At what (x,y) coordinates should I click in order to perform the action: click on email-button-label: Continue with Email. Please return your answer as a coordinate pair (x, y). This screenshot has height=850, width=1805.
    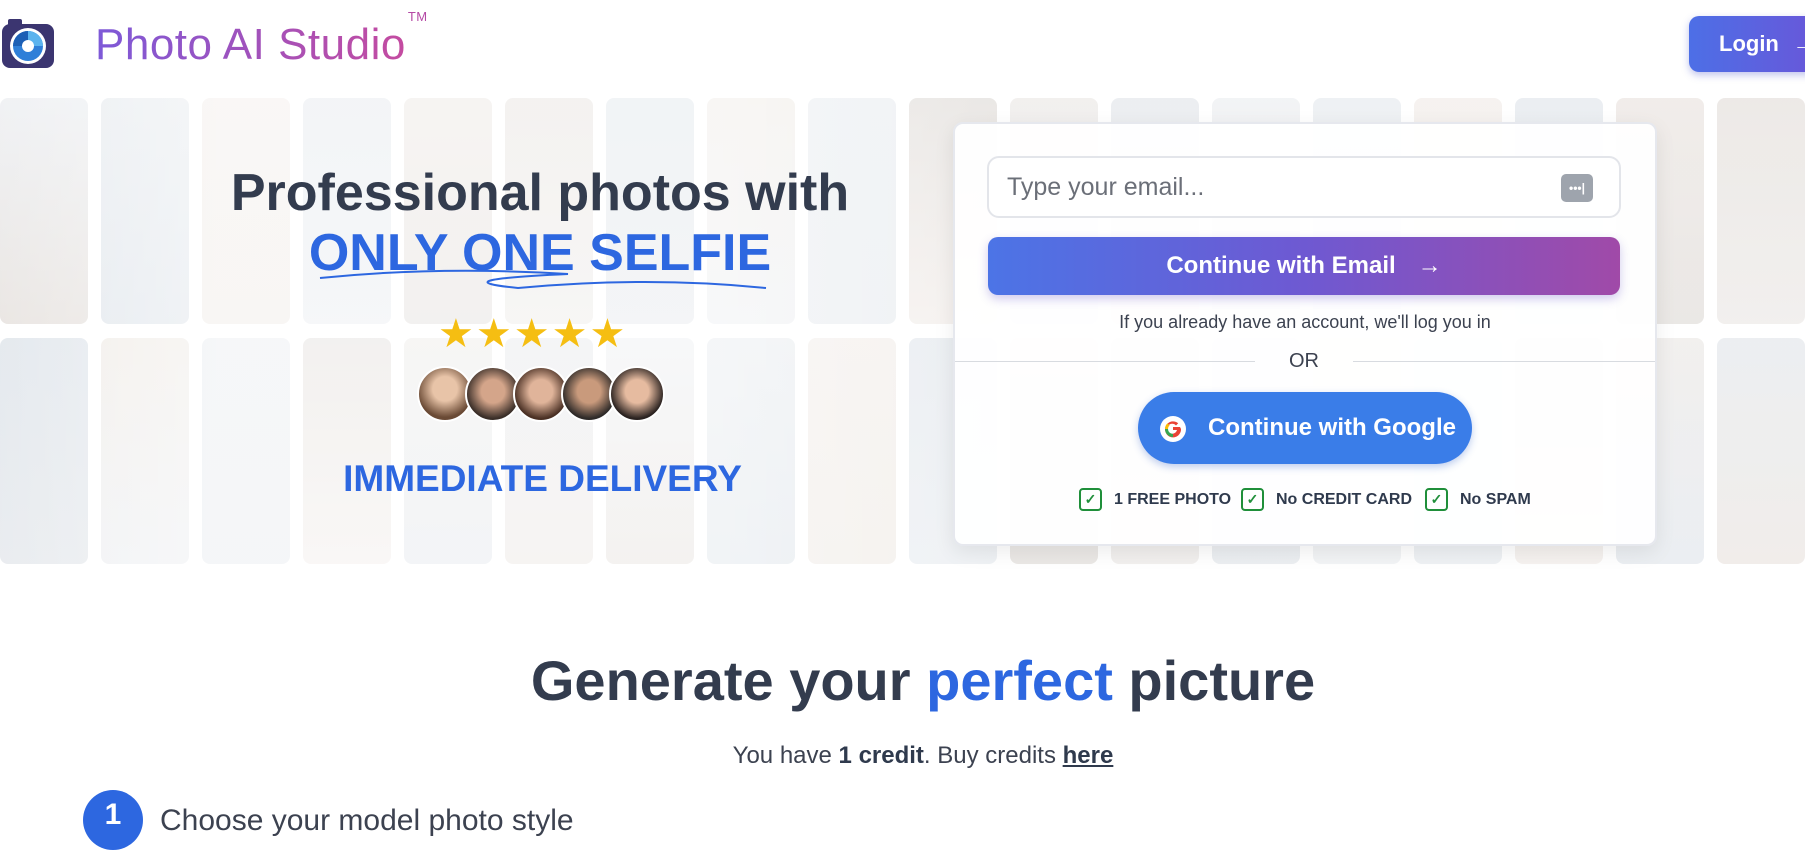
    Looking at the image, I should click on (1281, 265).